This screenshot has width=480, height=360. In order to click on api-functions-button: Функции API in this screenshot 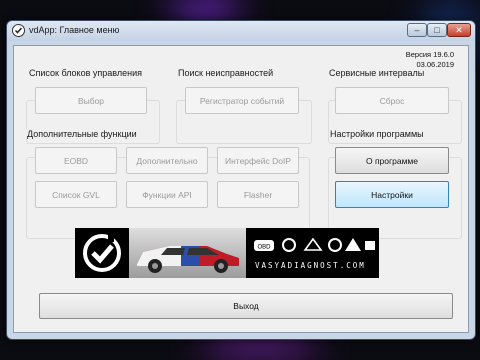, I will do `click(167, 194)`.